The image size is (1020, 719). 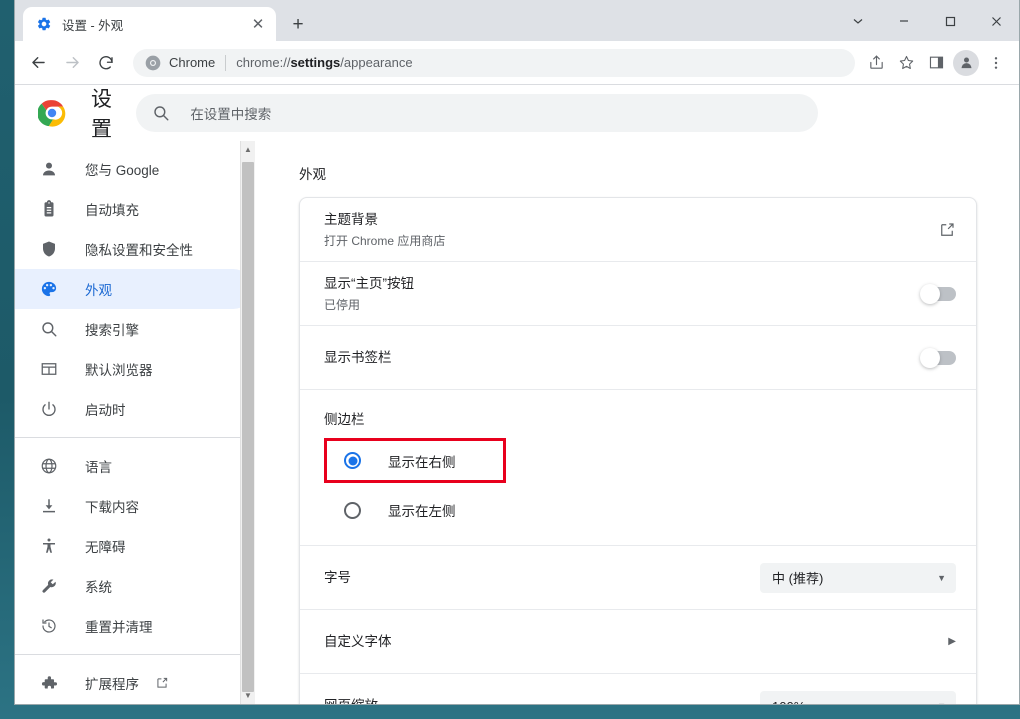 I want to click on scrollbar-track, so click(x=248, y=425).